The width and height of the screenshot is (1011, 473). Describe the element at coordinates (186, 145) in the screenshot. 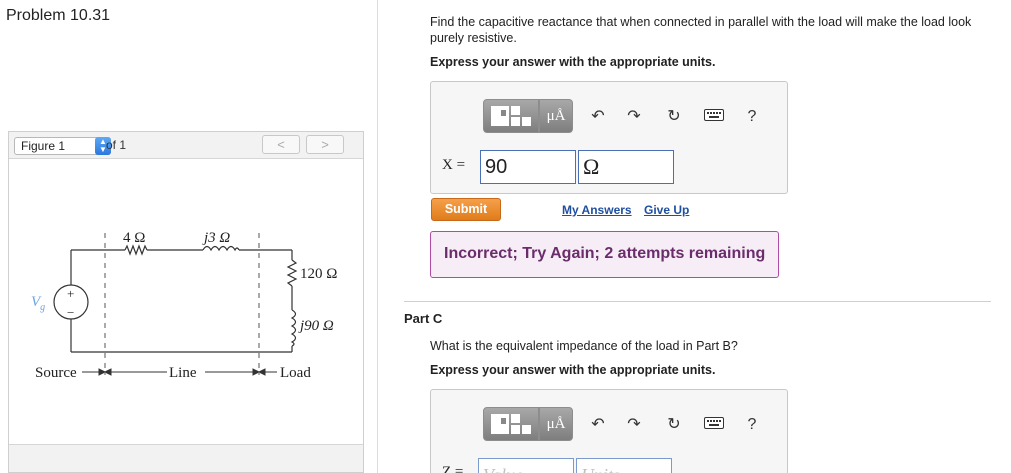

I see `figure-toolbar: Figure 1 ▲ ▼ of 1 < >` at that location.